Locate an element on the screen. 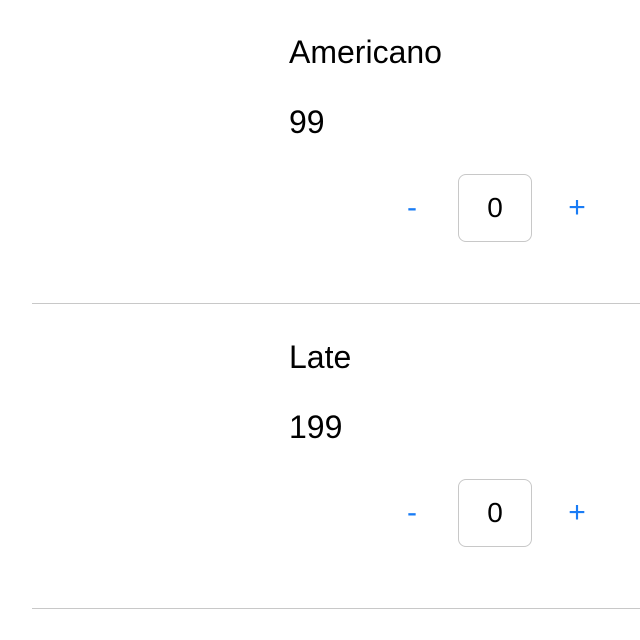 Image resolution: width=640 pixels, height=640 pixels. product-price: 99 is located at coordinates (307, 122).